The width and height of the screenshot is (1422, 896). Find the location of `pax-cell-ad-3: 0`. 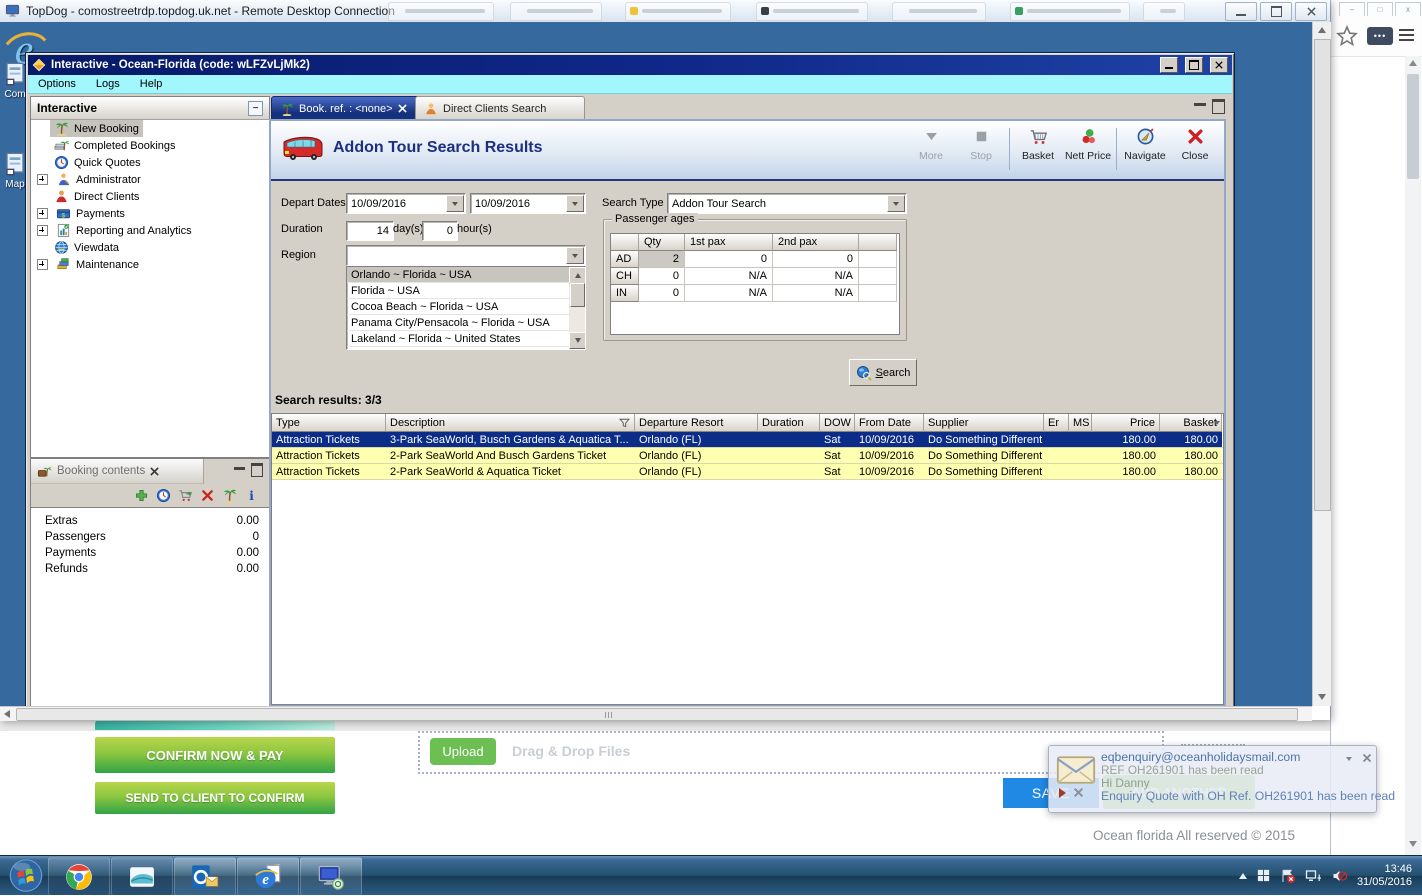

pax-cell-ad-3: 0 is located at coordinates (816, 259).